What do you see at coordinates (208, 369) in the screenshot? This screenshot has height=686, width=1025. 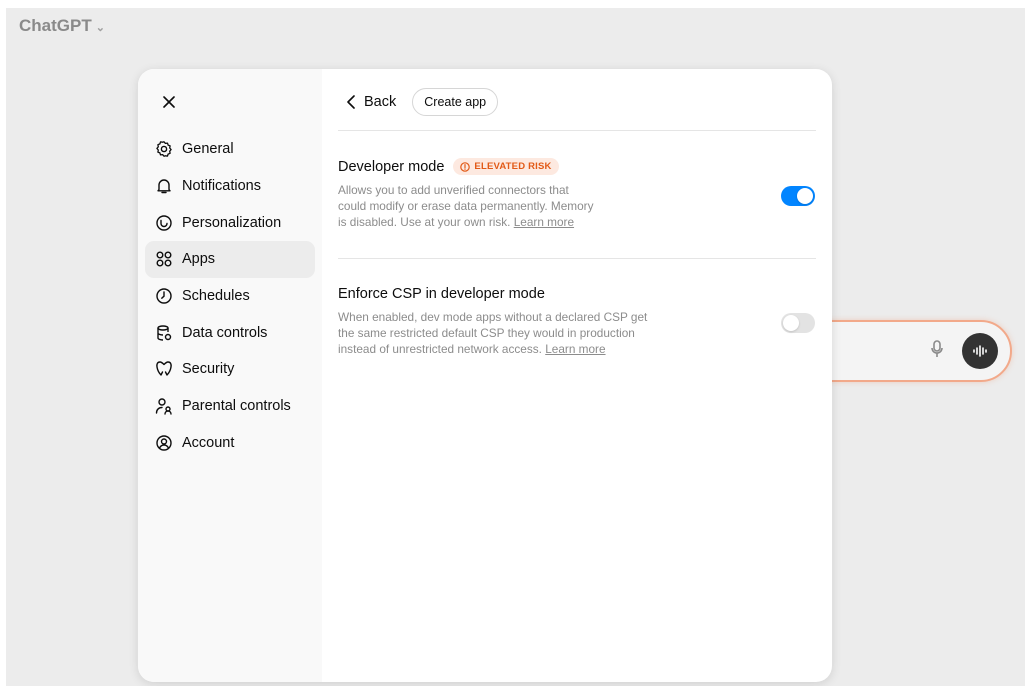 I see `sidebar-item-label: Security` at bounding box center [208, 369].